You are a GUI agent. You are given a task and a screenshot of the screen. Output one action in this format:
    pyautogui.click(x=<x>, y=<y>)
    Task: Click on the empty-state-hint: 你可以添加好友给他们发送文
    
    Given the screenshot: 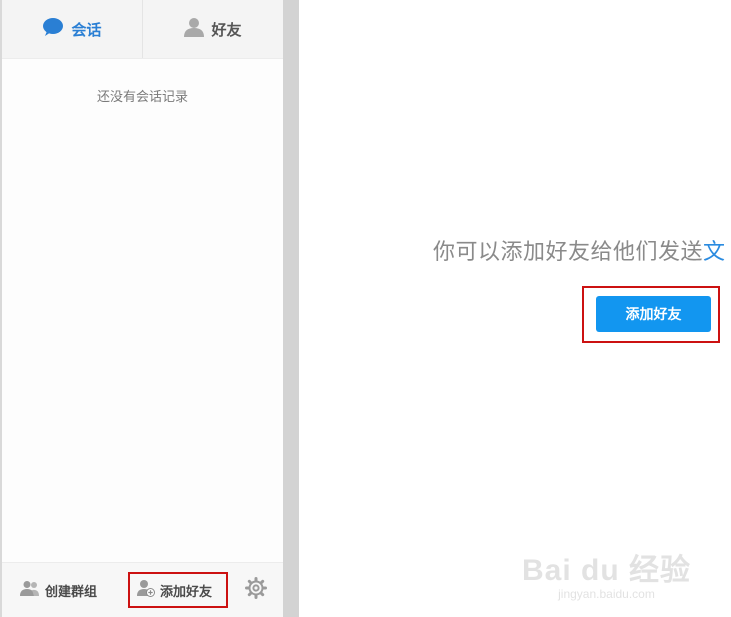 What is the action you would take?
    pyautogui.click(x=579, y=250)
    